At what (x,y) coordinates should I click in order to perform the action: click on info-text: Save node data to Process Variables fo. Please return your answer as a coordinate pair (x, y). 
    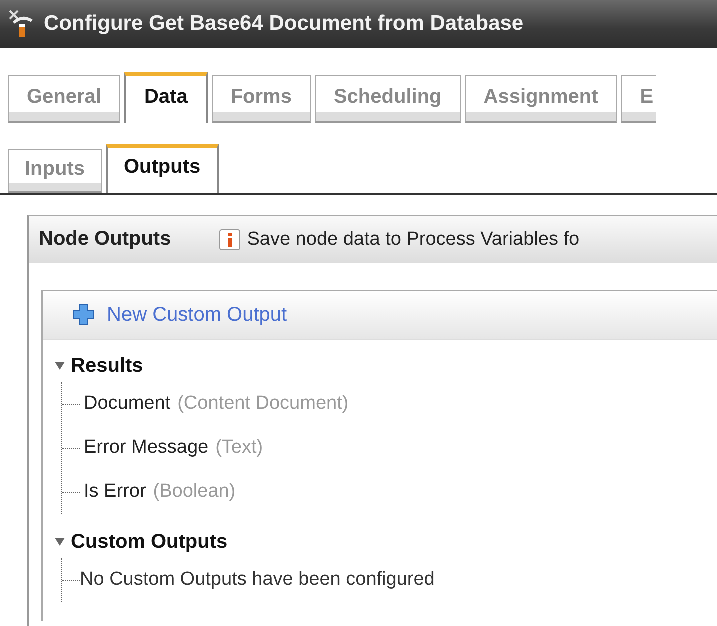
    Looking at the image, I should click on (413, 239).